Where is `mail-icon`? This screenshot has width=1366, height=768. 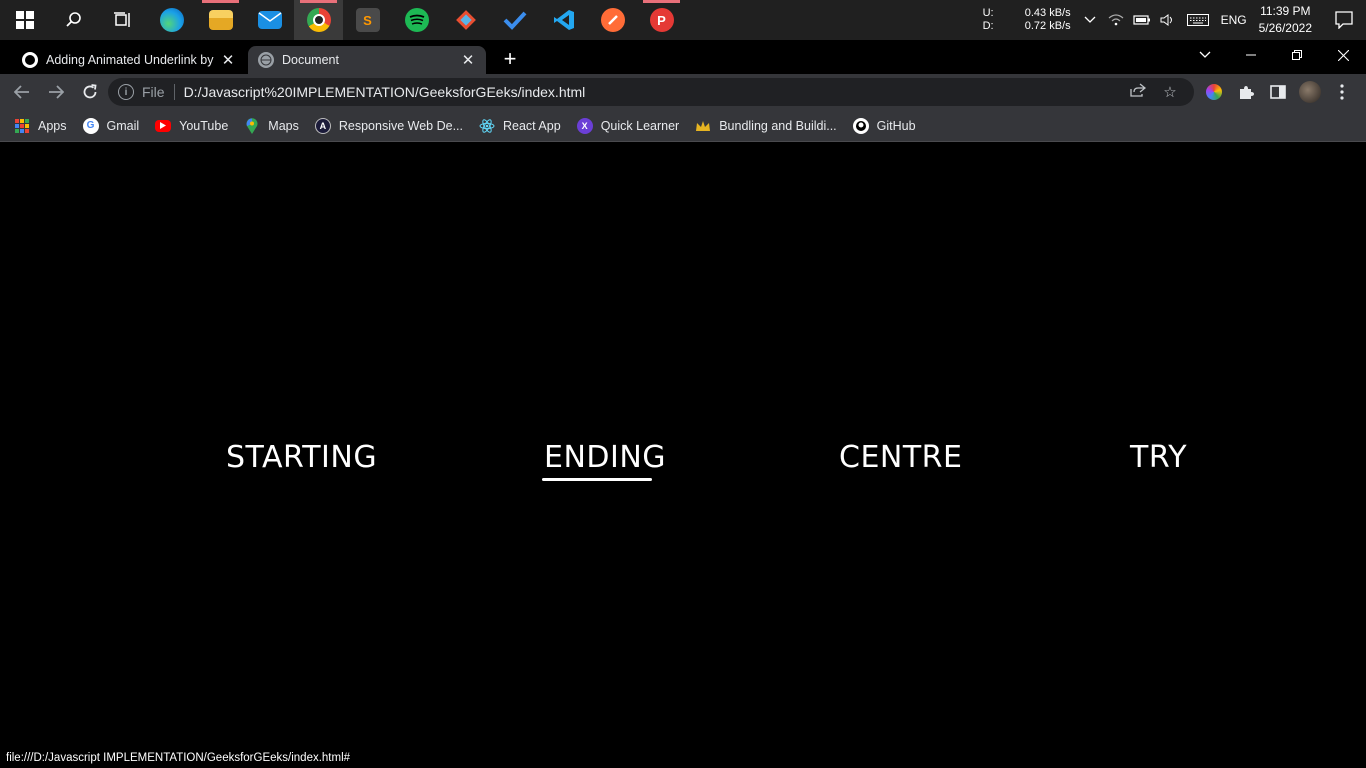
mail-icon is located at coordinates (269, 20).